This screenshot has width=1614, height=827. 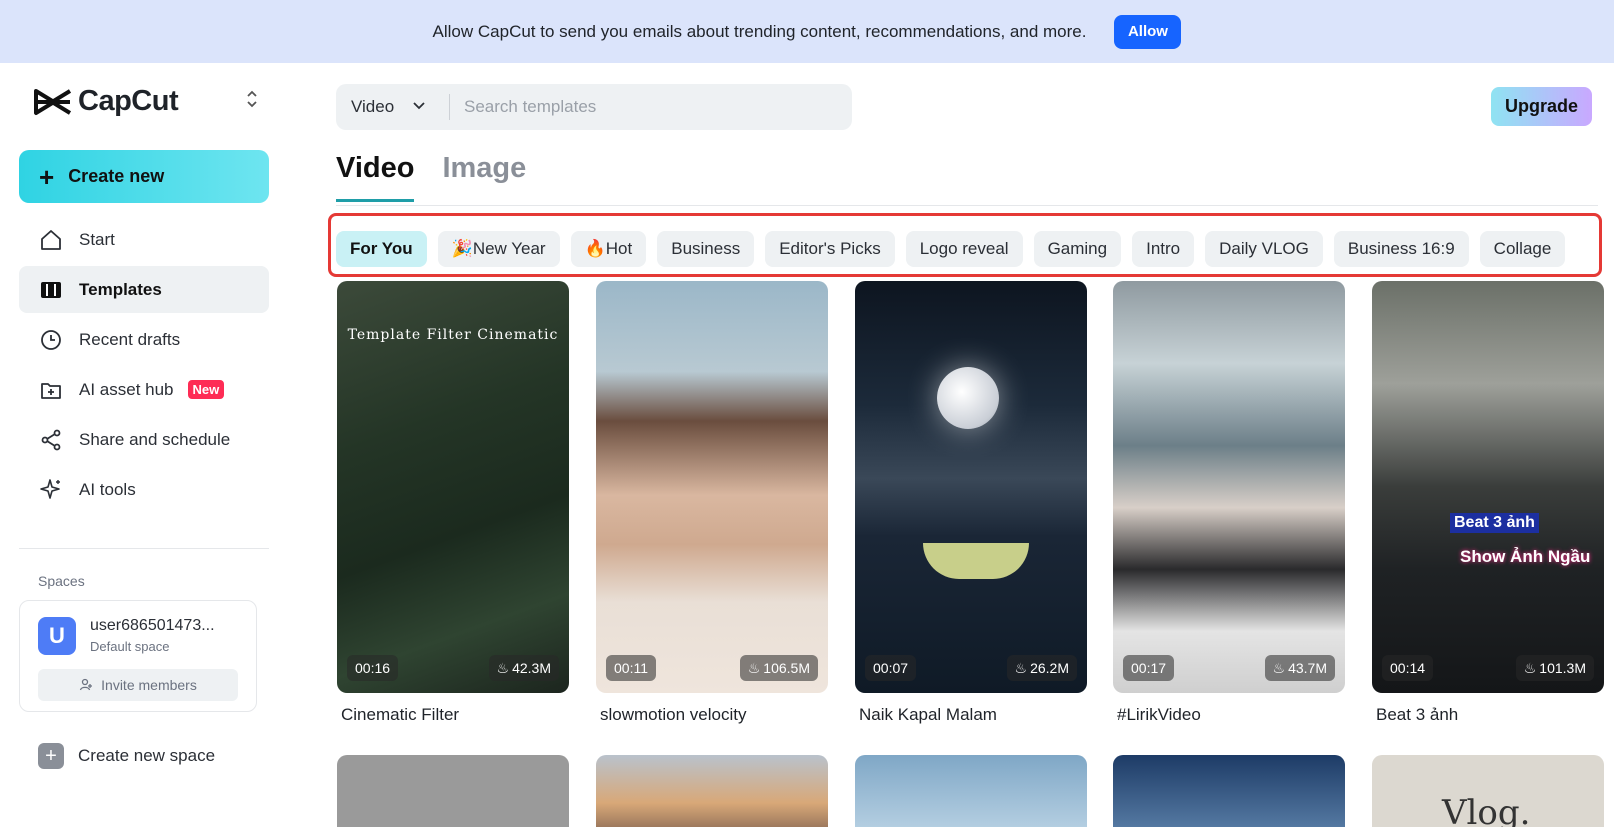 What do you see at coordinates (608, 249) in the screenshot?
I see `chip-hot: 🔥Hot` at bounding box center [608, 249].